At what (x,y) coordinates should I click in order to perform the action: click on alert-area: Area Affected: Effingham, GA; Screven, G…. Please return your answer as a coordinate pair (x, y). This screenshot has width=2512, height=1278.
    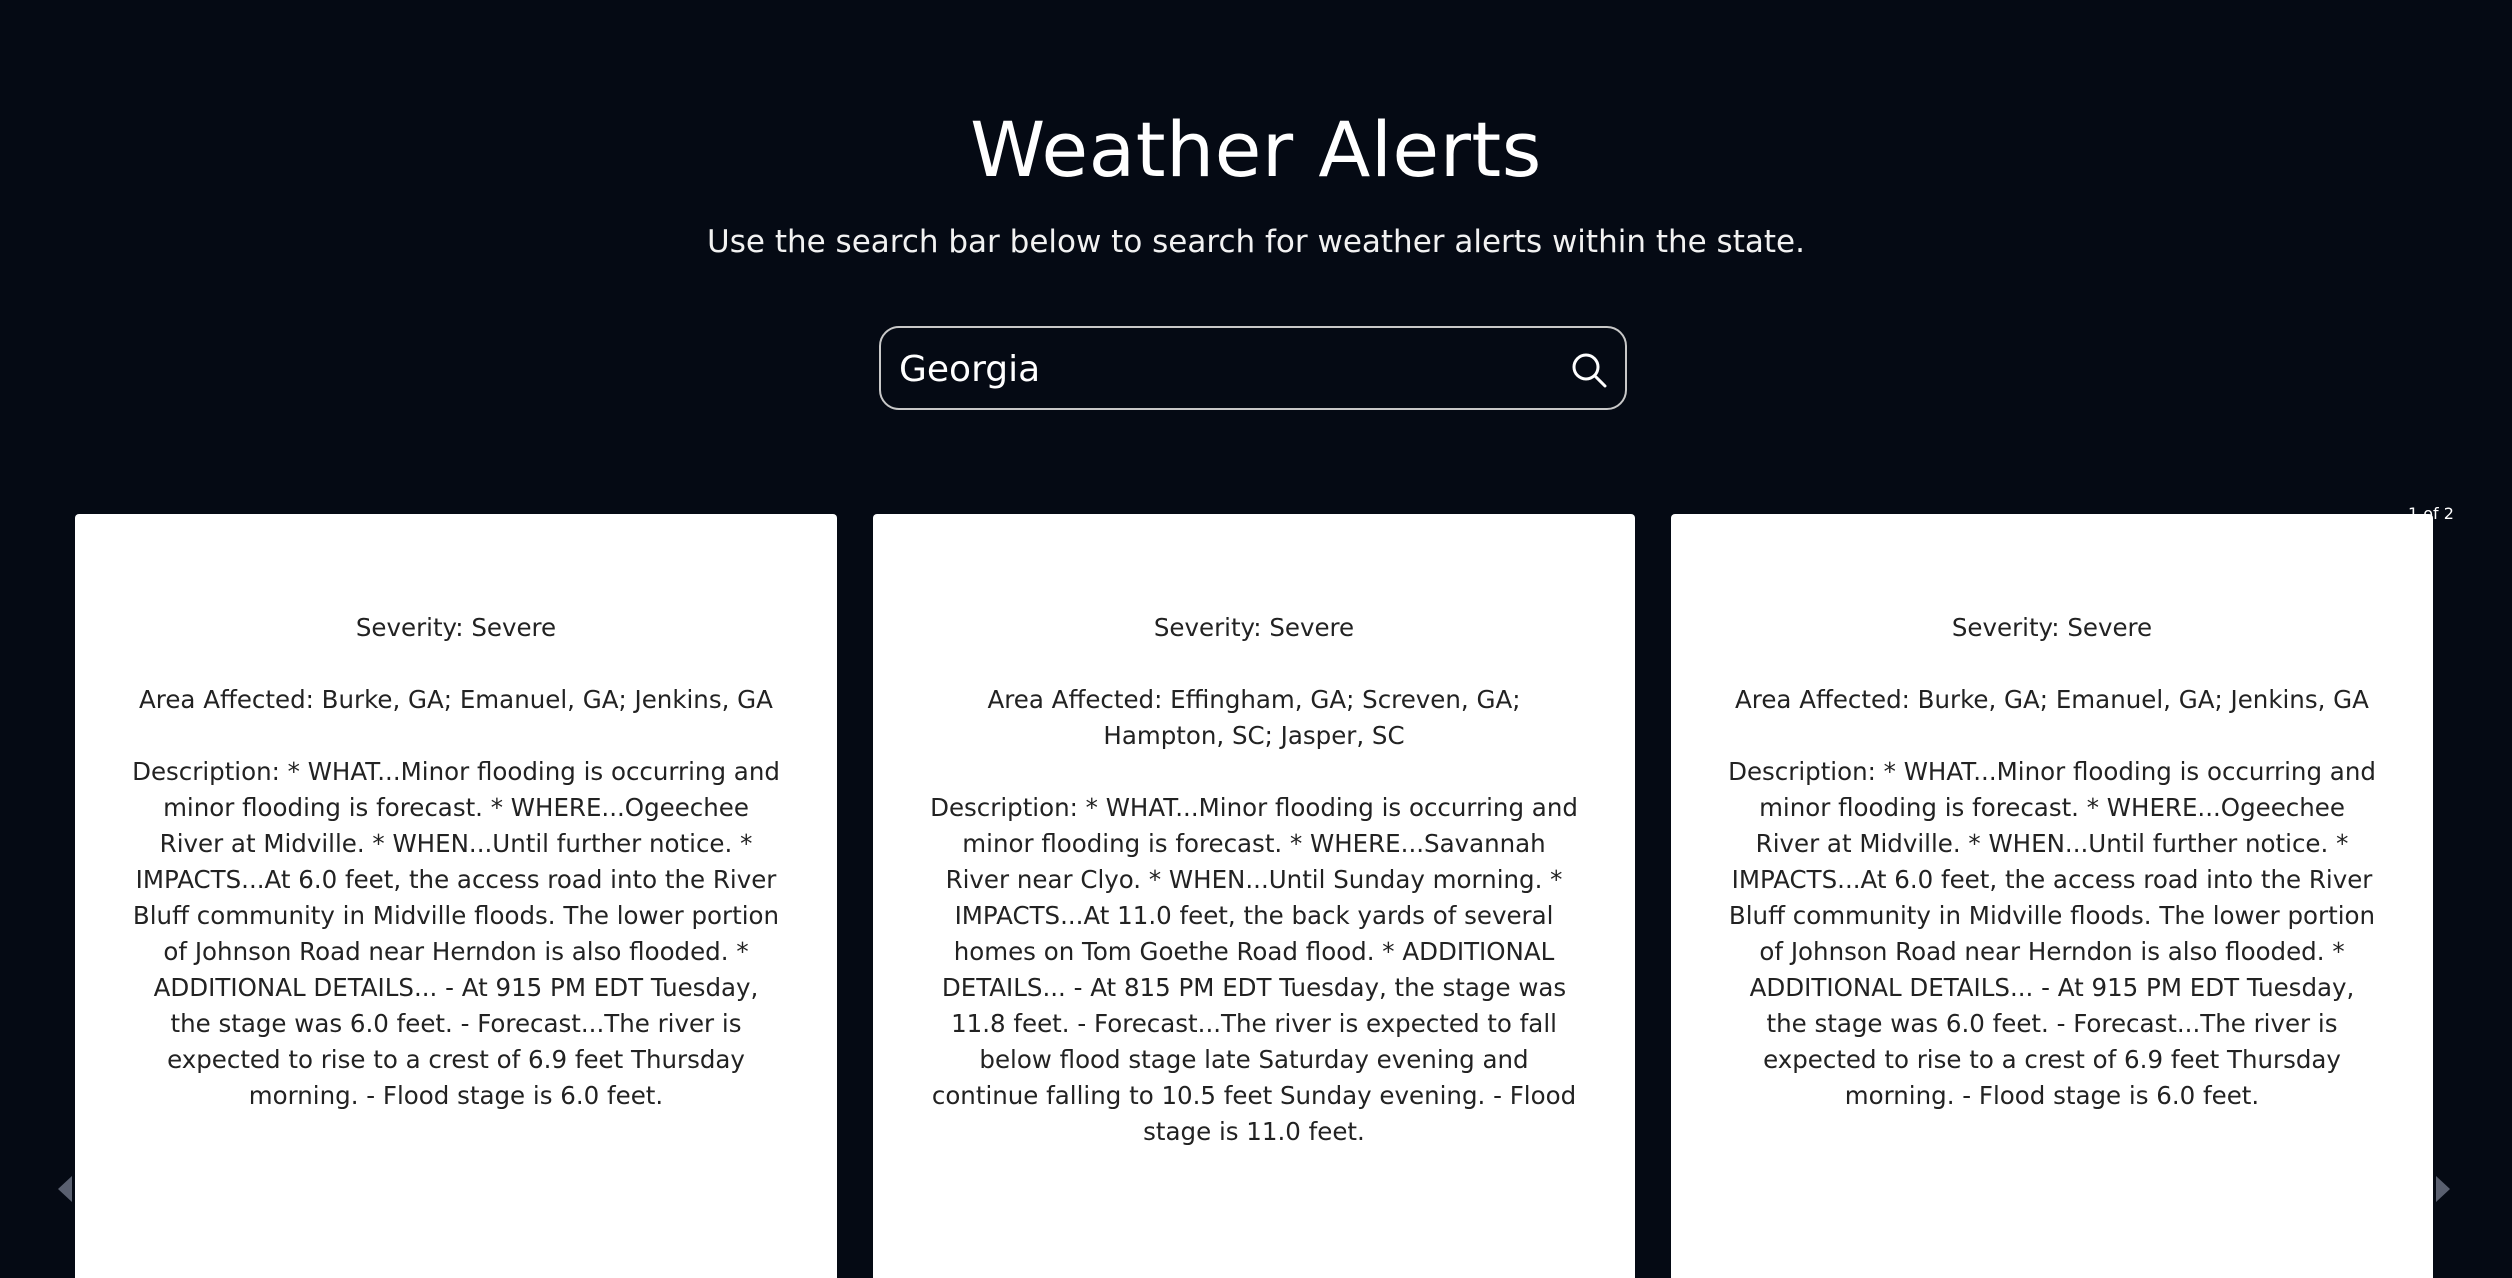
    Looking at the image, I should click on (1254, 717).